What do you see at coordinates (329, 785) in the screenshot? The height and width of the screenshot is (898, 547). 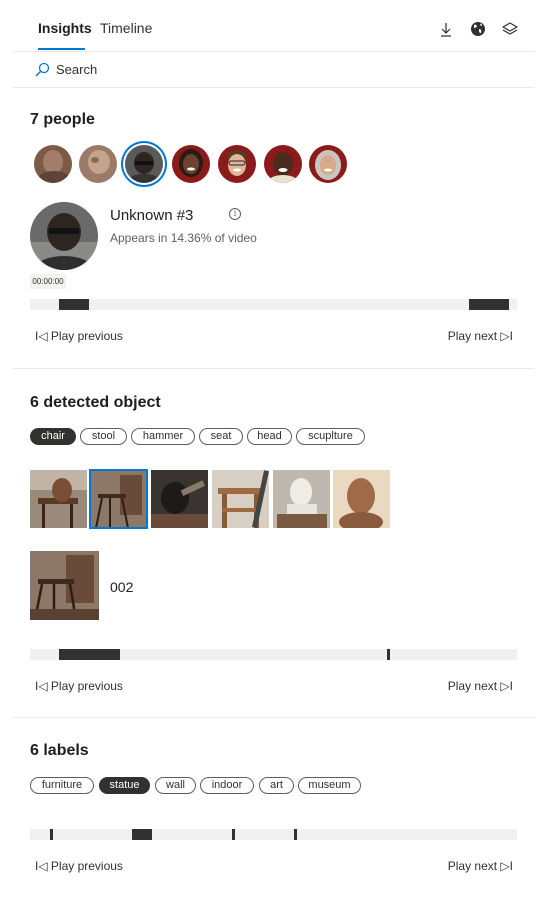 I see `label-tag-museum: museum` at bounding box center [329, 785].